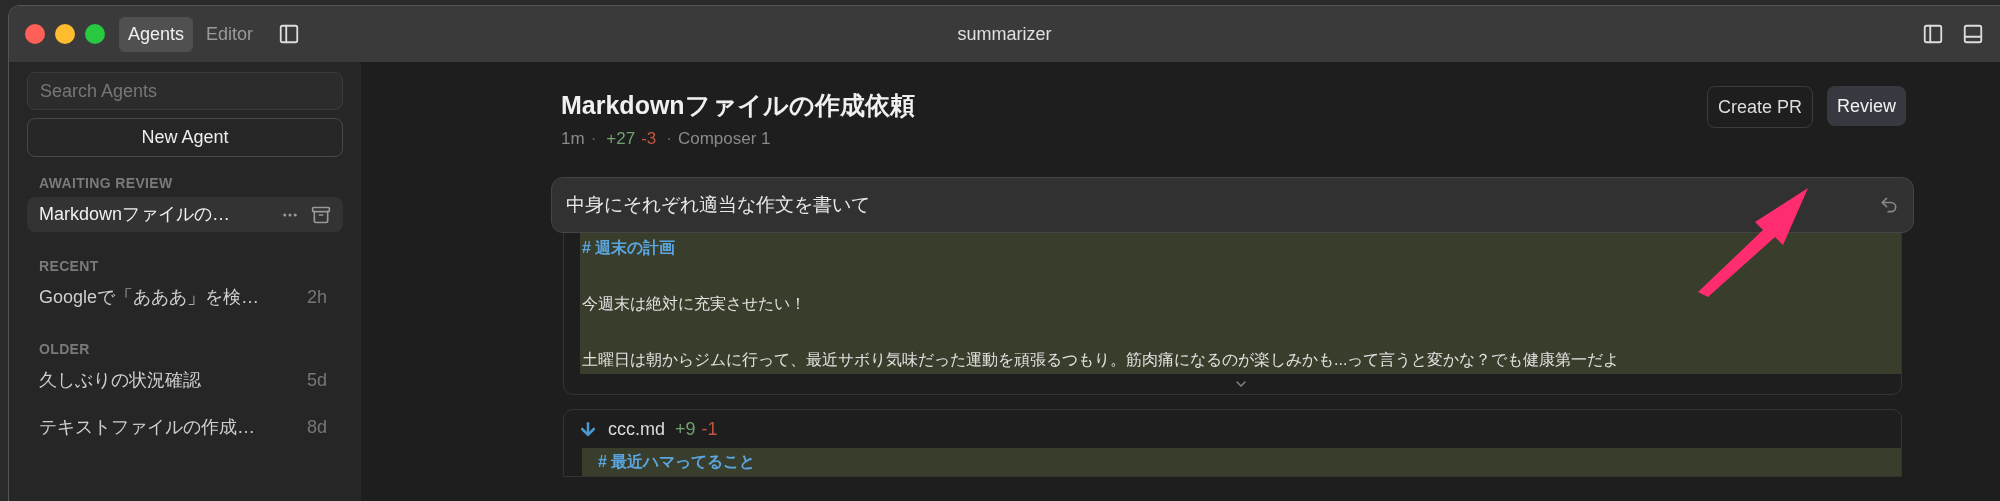 The width and height of the screenshot is (2000, 501). I want to click on undo-icon, so click(1889, 205).